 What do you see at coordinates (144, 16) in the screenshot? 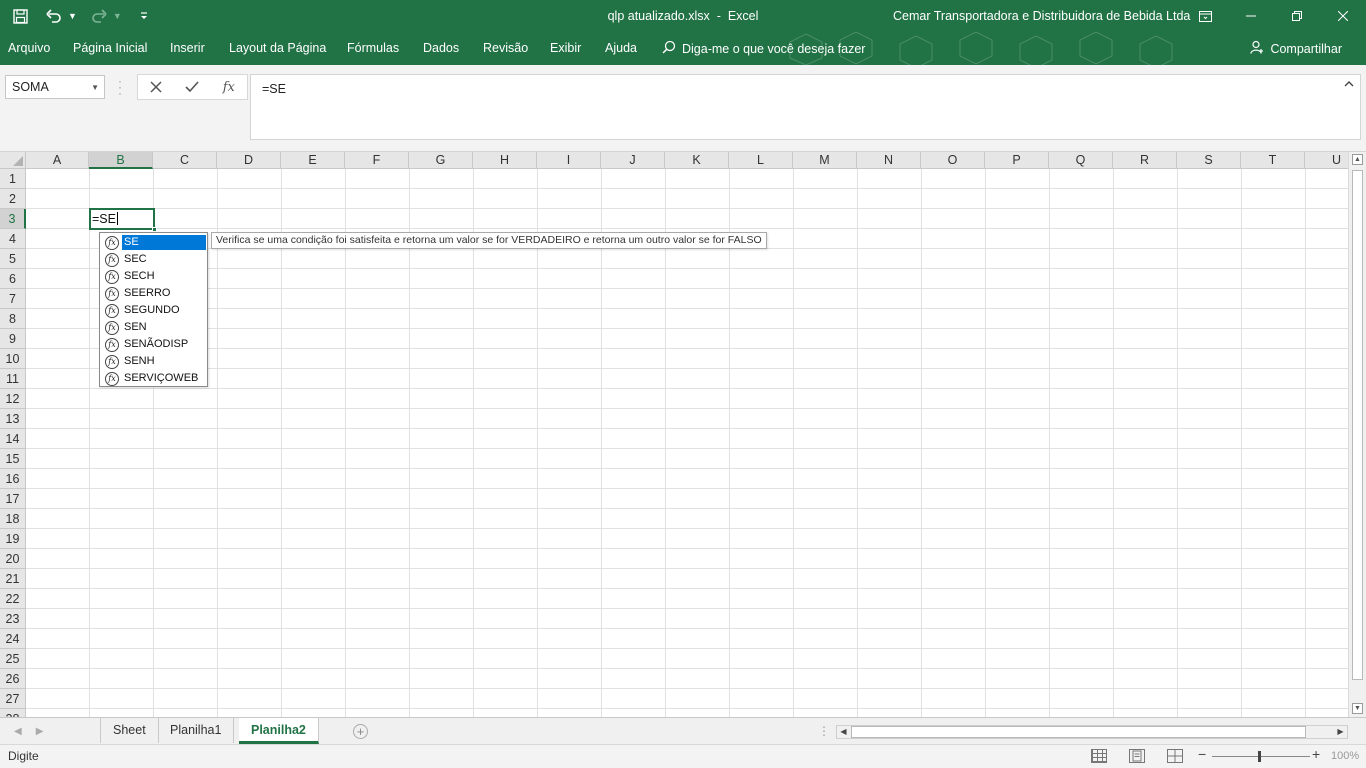
I see `customize-icon` at bounding box center [144, 16].